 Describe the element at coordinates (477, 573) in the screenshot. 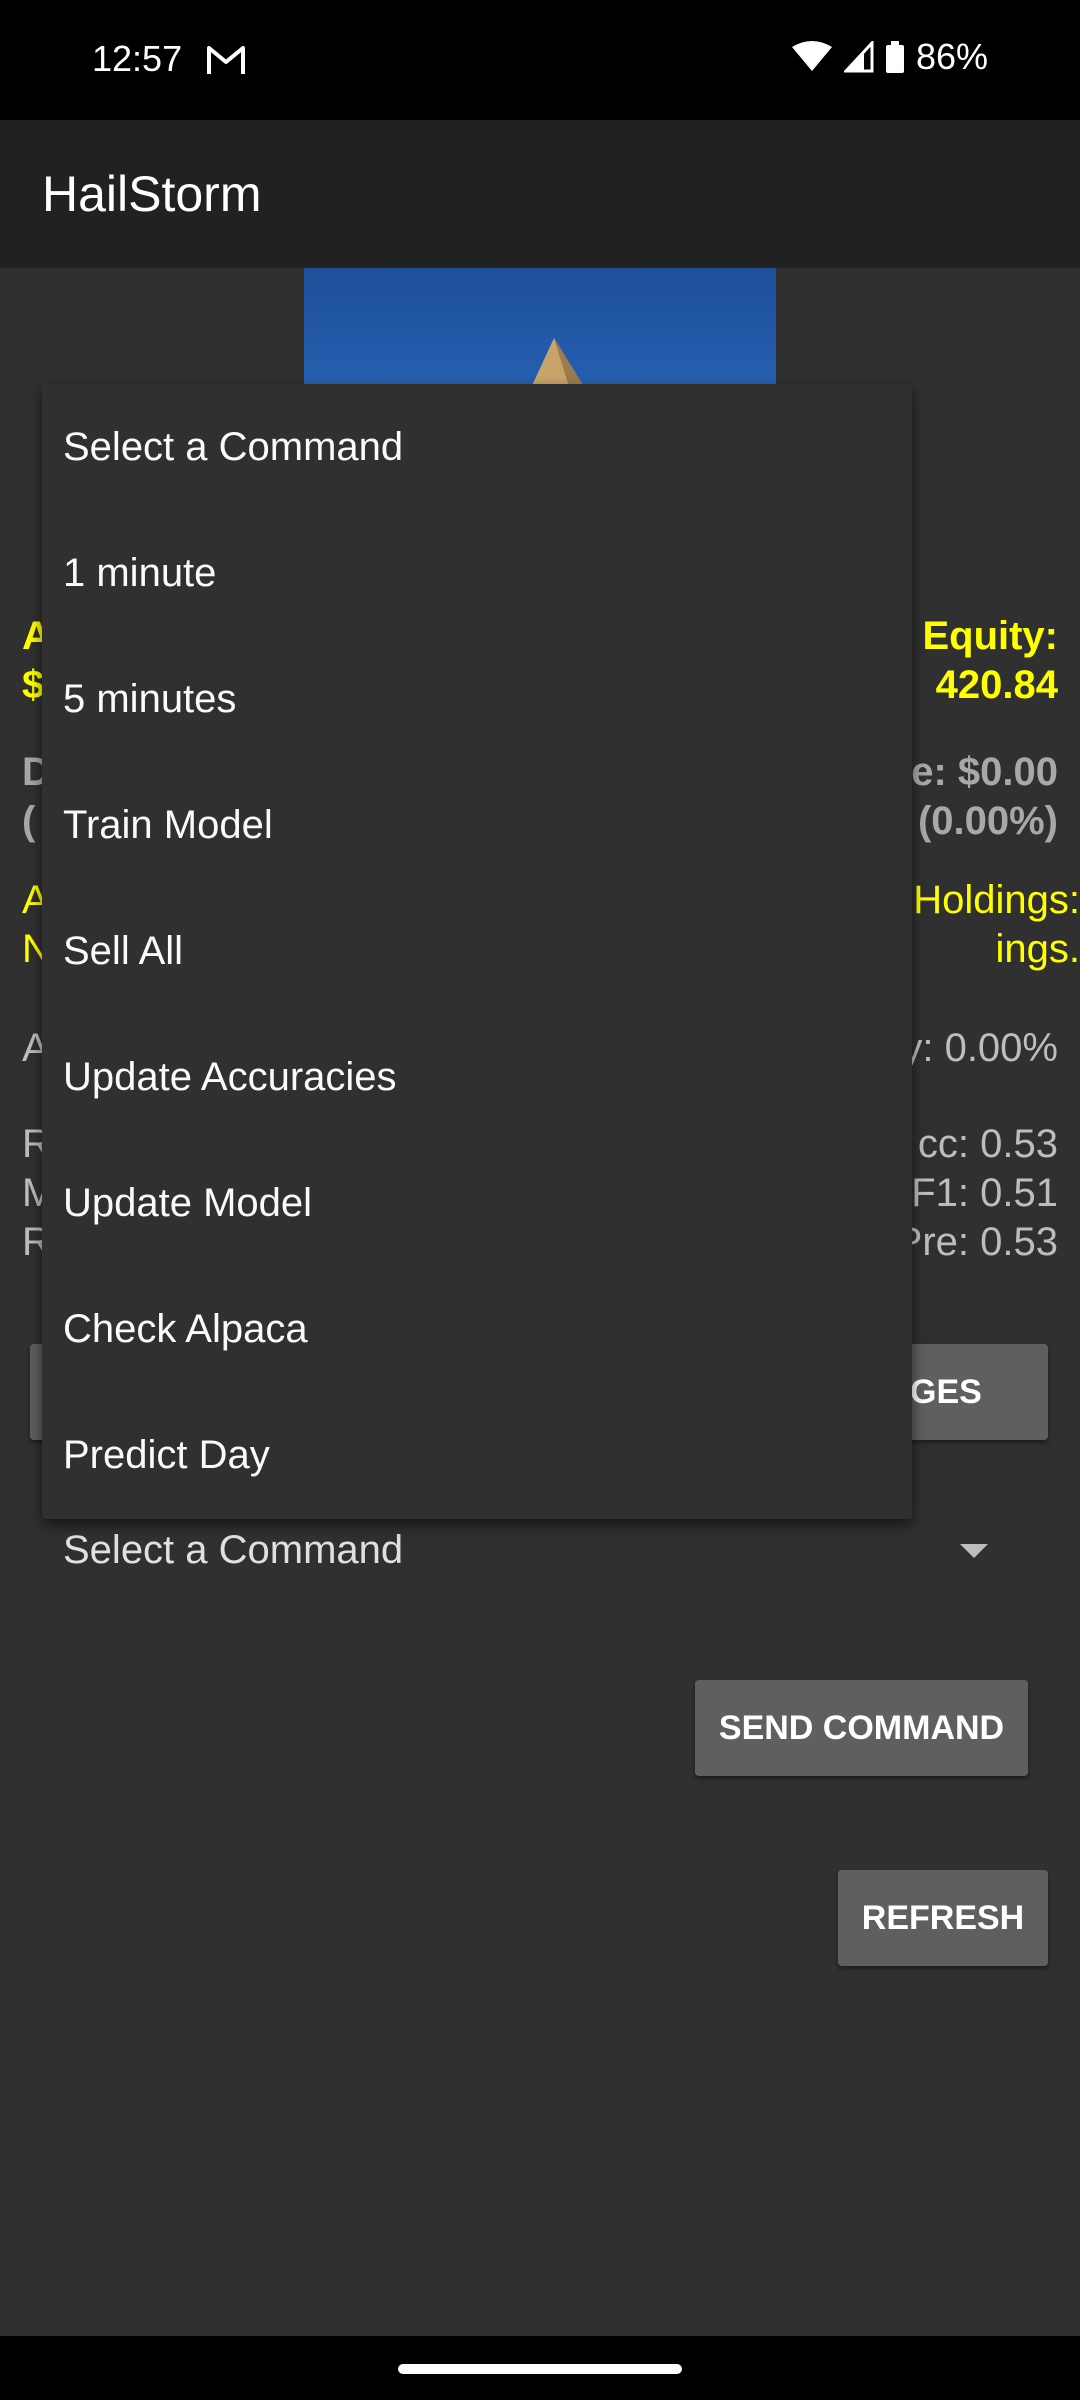

I see `dropdown-item-1-minute: 1 minute` at that location.